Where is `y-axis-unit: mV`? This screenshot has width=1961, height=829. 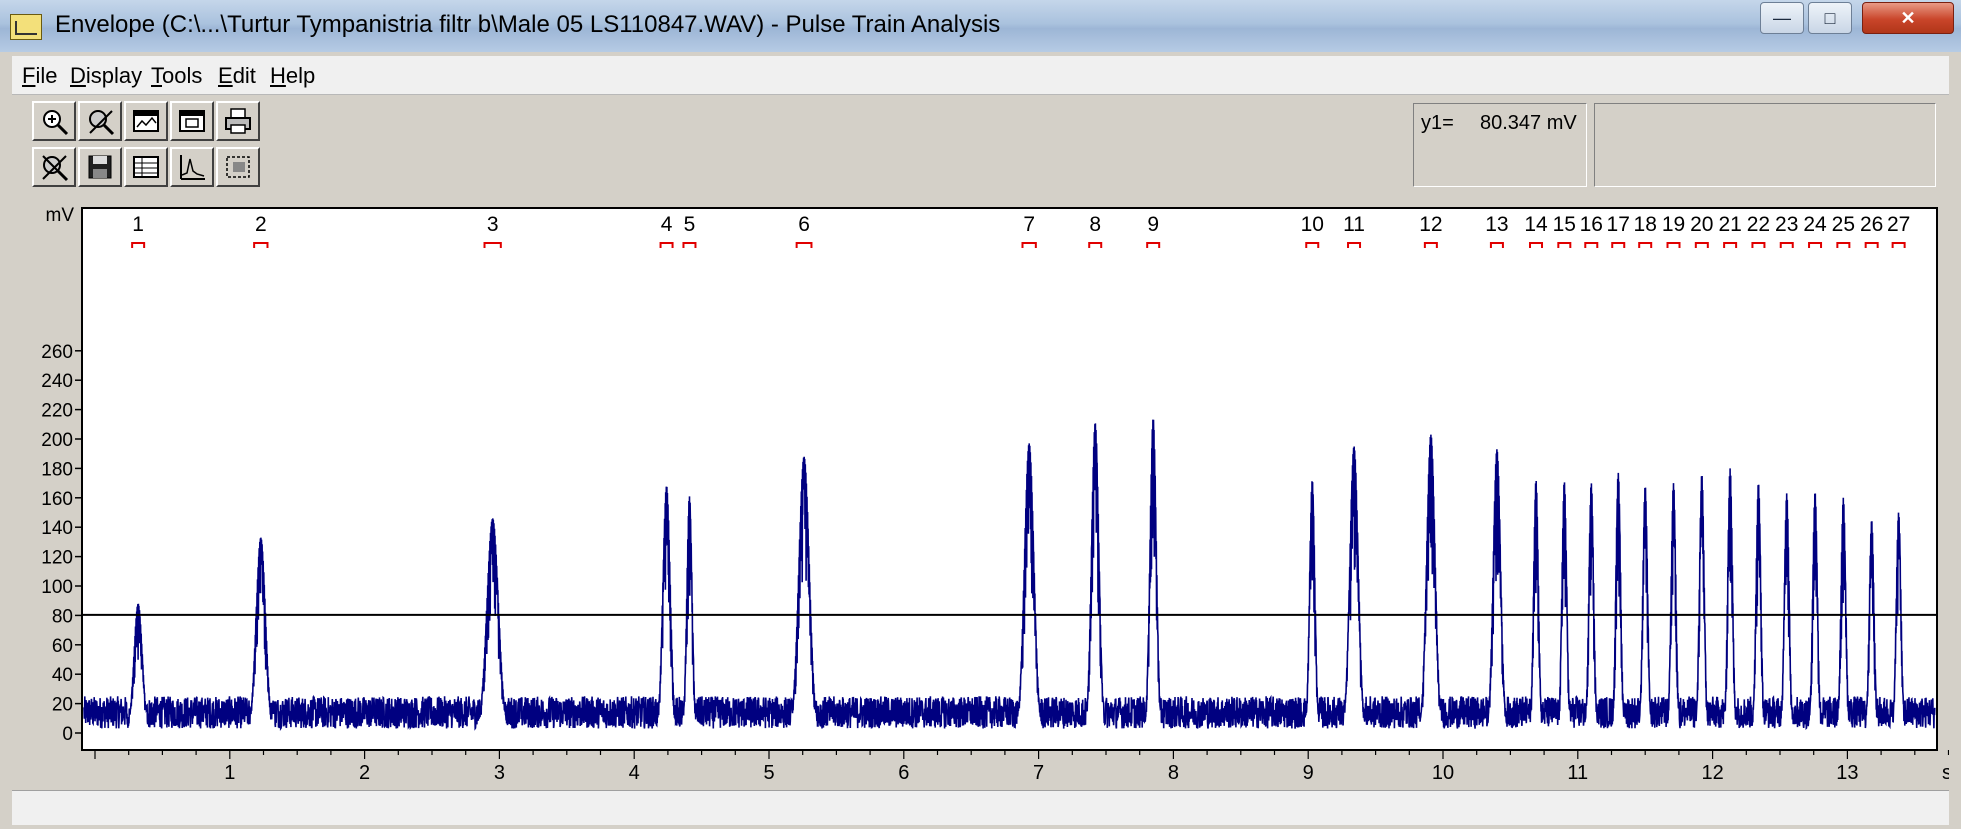 y-axis-unit: mV is located at coordinates (60, 215).